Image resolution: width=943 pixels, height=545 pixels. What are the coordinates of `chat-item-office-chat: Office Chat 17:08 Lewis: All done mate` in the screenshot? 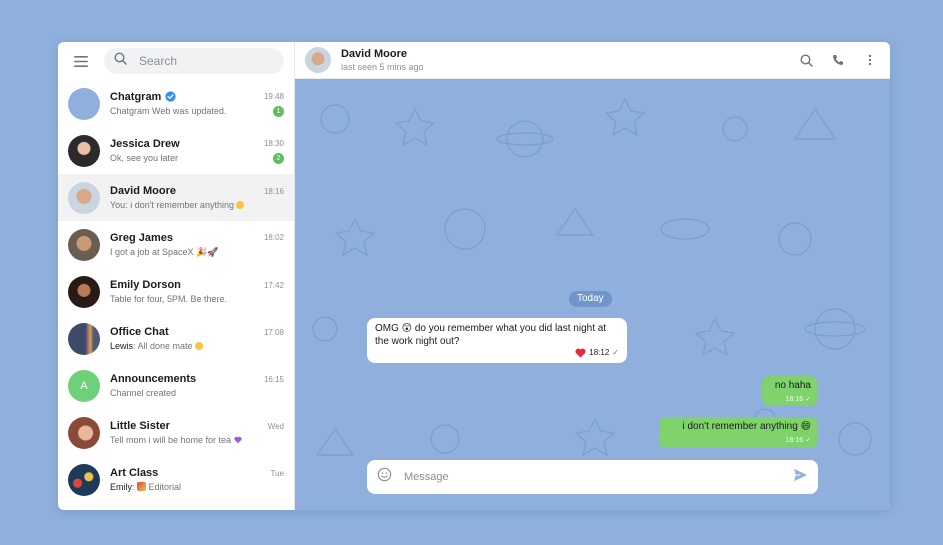 It's located at (176, 338).